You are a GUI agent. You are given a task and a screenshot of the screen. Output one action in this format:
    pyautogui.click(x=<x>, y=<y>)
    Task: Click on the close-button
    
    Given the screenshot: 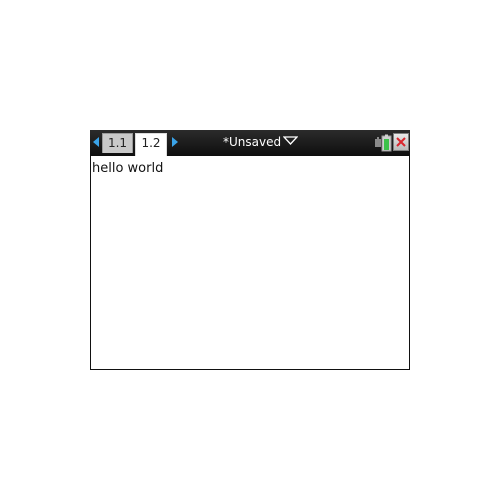 What is the action you would take?
    pyautogui.click(x=401, y=142)
    